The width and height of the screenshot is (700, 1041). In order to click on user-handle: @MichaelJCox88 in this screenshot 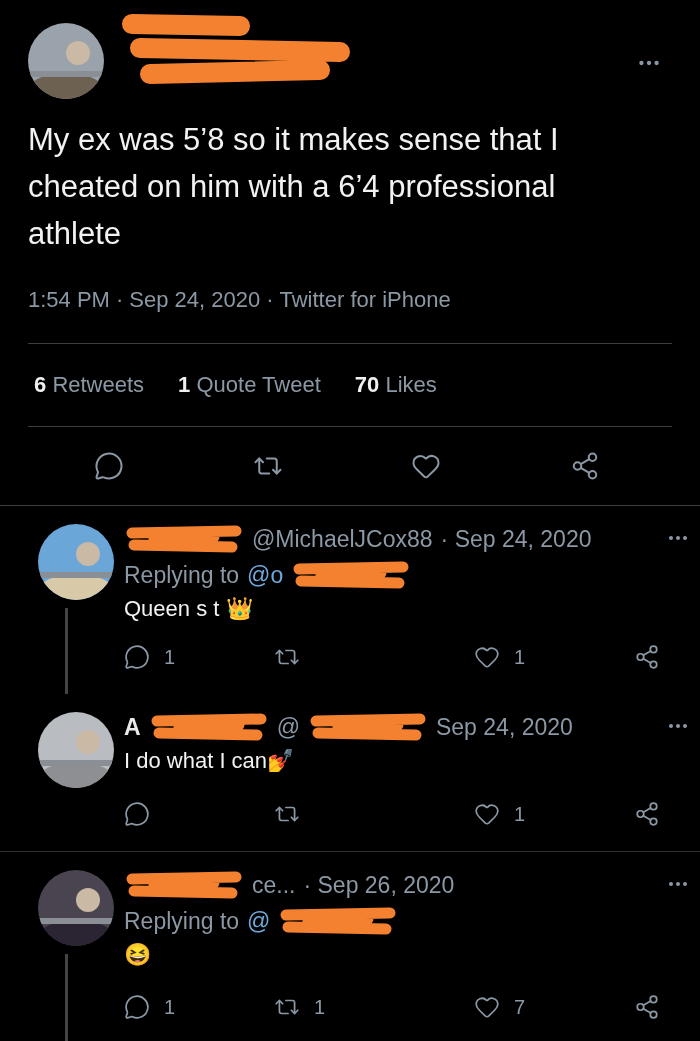, I will do `click(342, 539)`.